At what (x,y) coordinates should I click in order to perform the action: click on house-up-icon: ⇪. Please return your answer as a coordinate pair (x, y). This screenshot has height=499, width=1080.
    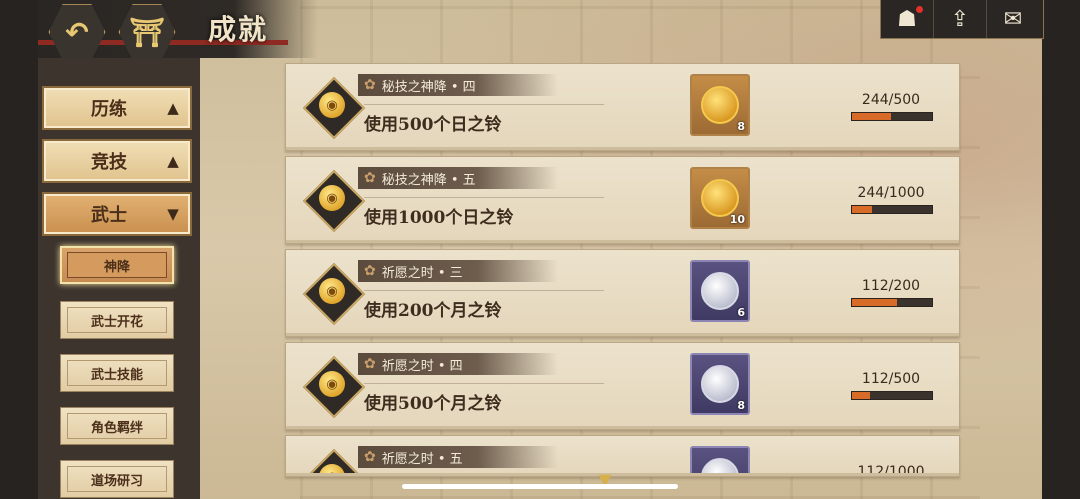
    Looking at the image, I should click on (960, 19).